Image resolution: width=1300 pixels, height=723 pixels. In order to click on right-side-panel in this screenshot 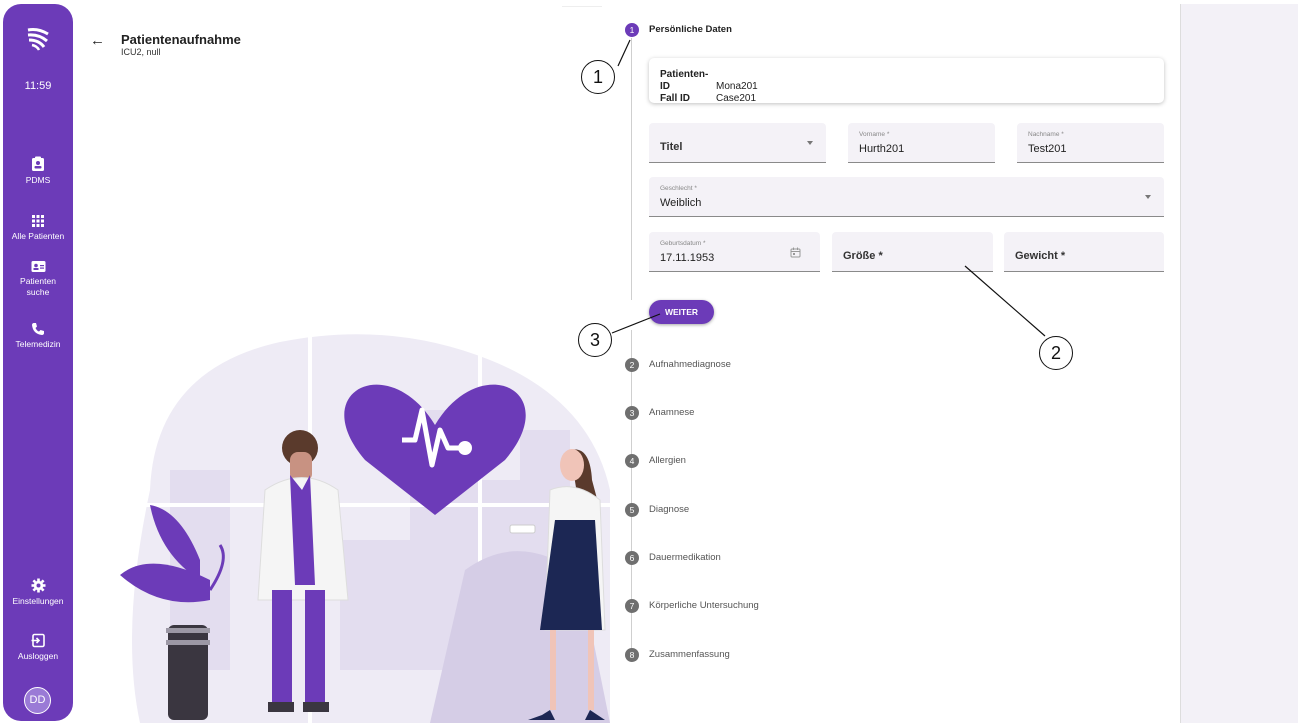, I will do `click(1239, 363)`.